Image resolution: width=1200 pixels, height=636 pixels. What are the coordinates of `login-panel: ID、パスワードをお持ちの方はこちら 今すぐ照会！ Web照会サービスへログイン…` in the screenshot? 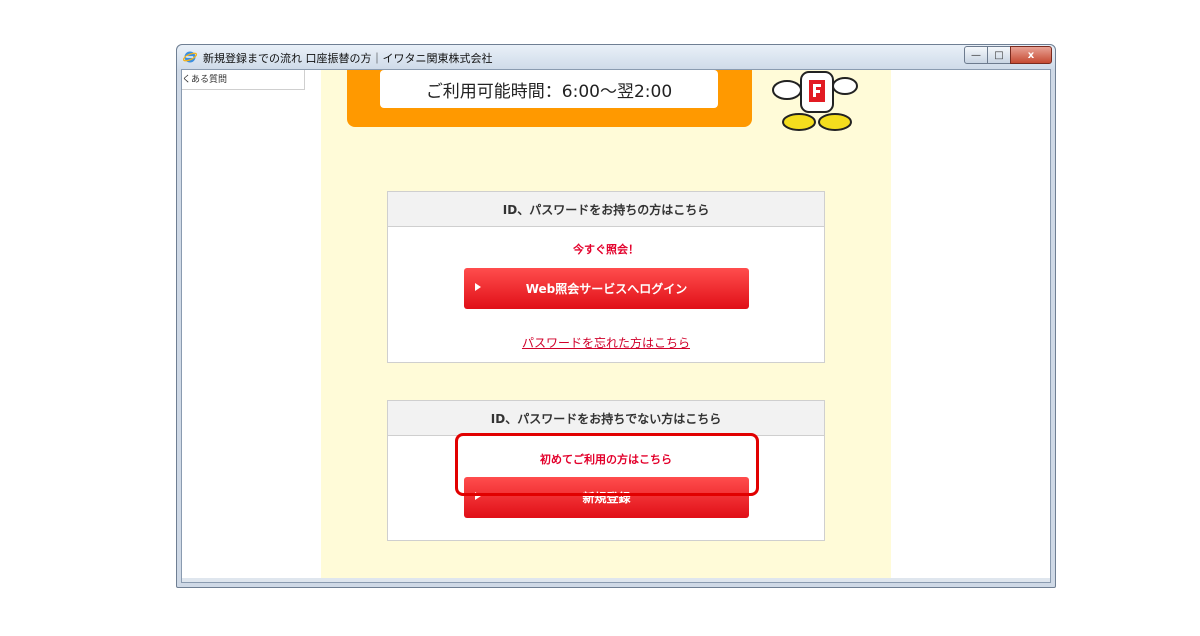 It's located at (606, 277).